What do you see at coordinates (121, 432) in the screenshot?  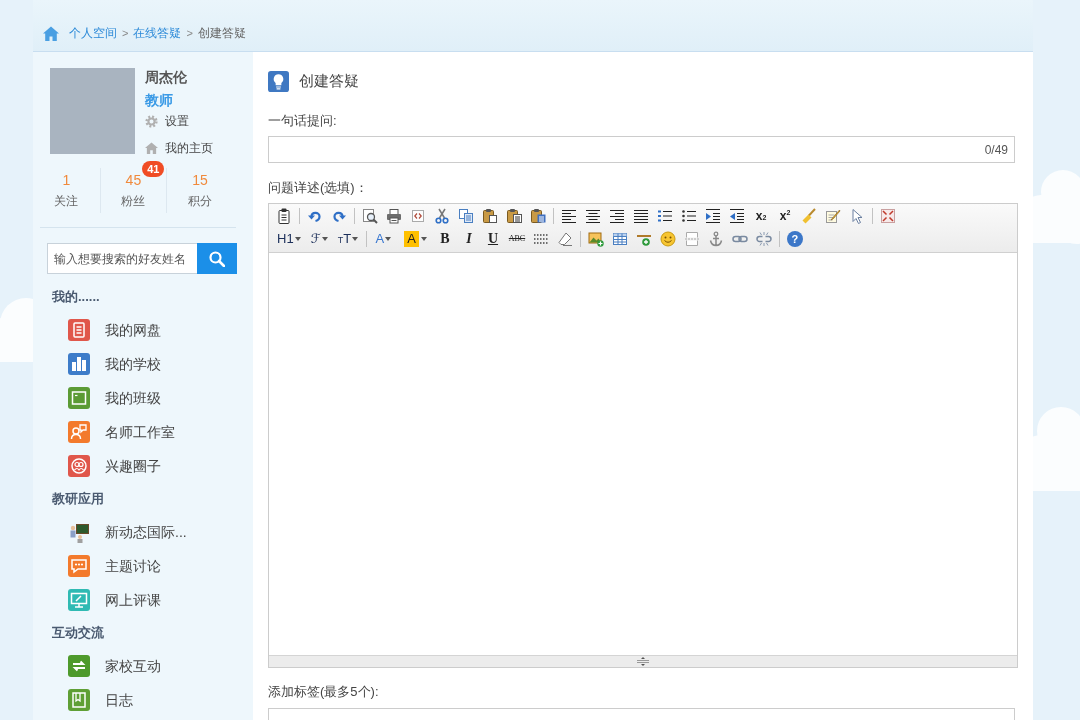 I see `sidebar-link: 名师工作室` at bounding box center [121, 432].